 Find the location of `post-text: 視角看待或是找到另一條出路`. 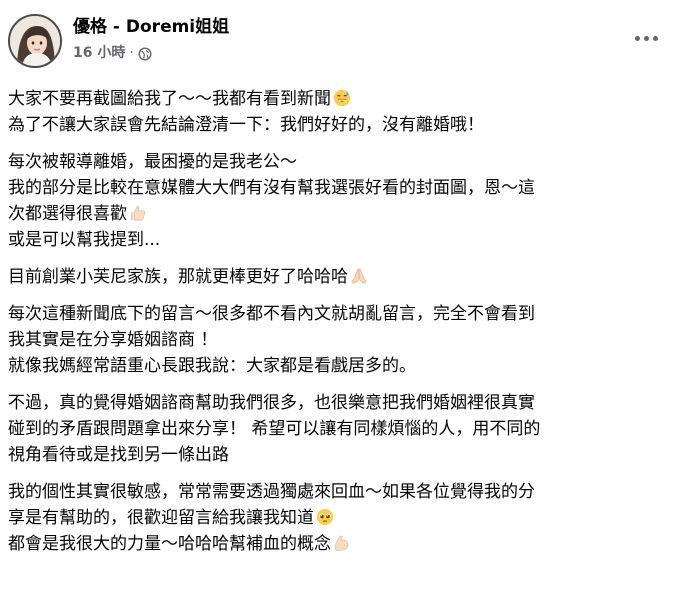

post-text: 視角看待或是找到另一條出路 is located at coordinates (118, 455).